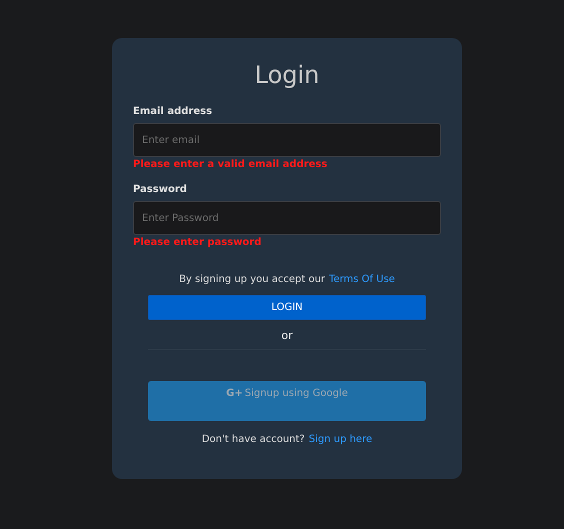  Describe the element at coordinates (253, 439) in the screenshot. I see `footer-text: Don't have account?` at that location.